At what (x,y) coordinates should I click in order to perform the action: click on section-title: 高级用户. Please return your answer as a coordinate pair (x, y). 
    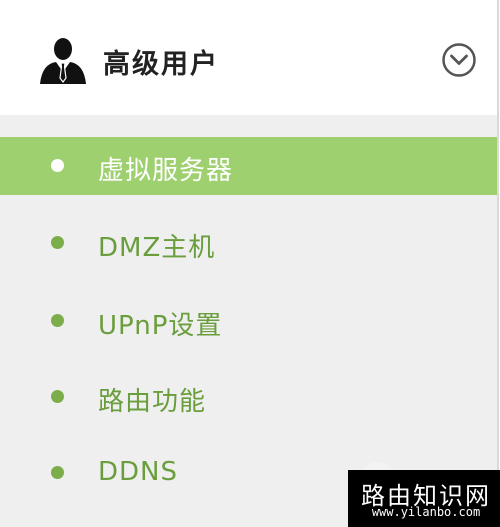
    Looking at the image, I should click on (161, 64).